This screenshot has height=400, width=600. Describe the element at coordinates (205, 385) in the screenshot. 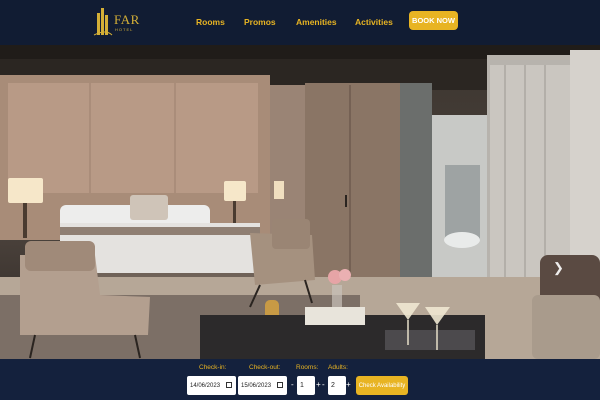

I see `checkin-date-value: 14/06/2023` at that location.